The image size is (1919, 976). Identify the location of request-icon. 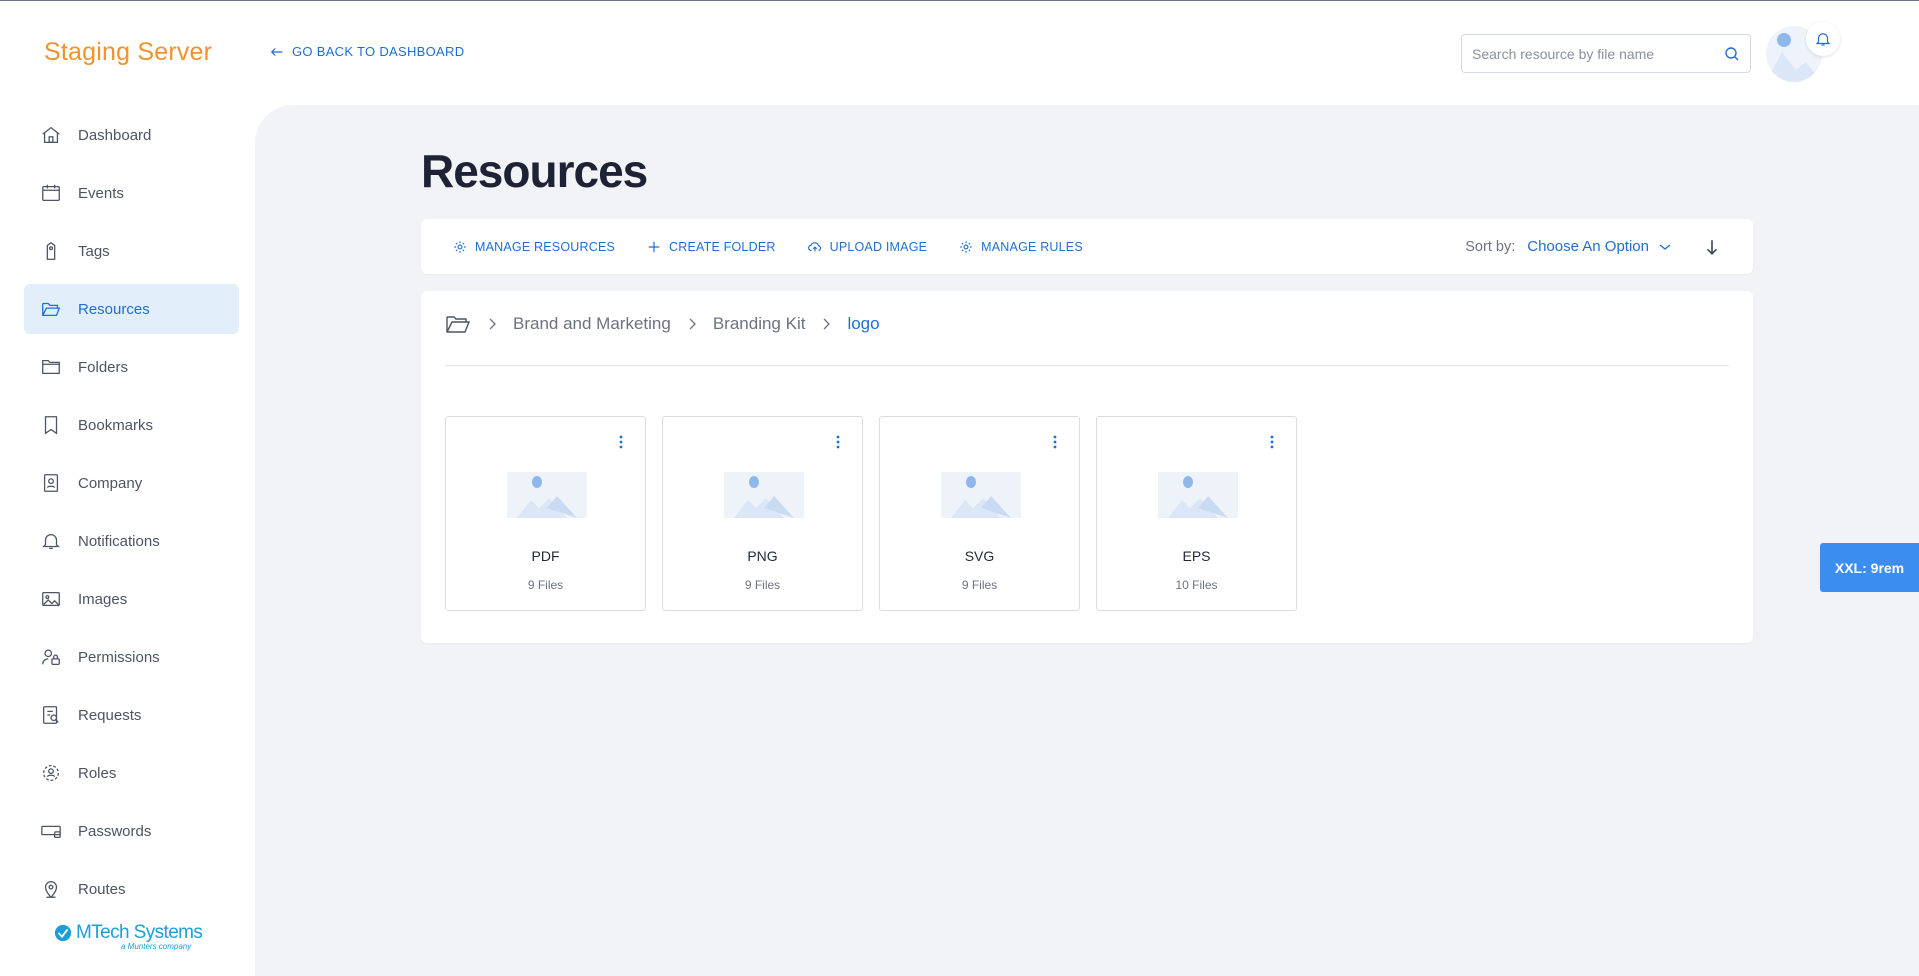
(51, 715).